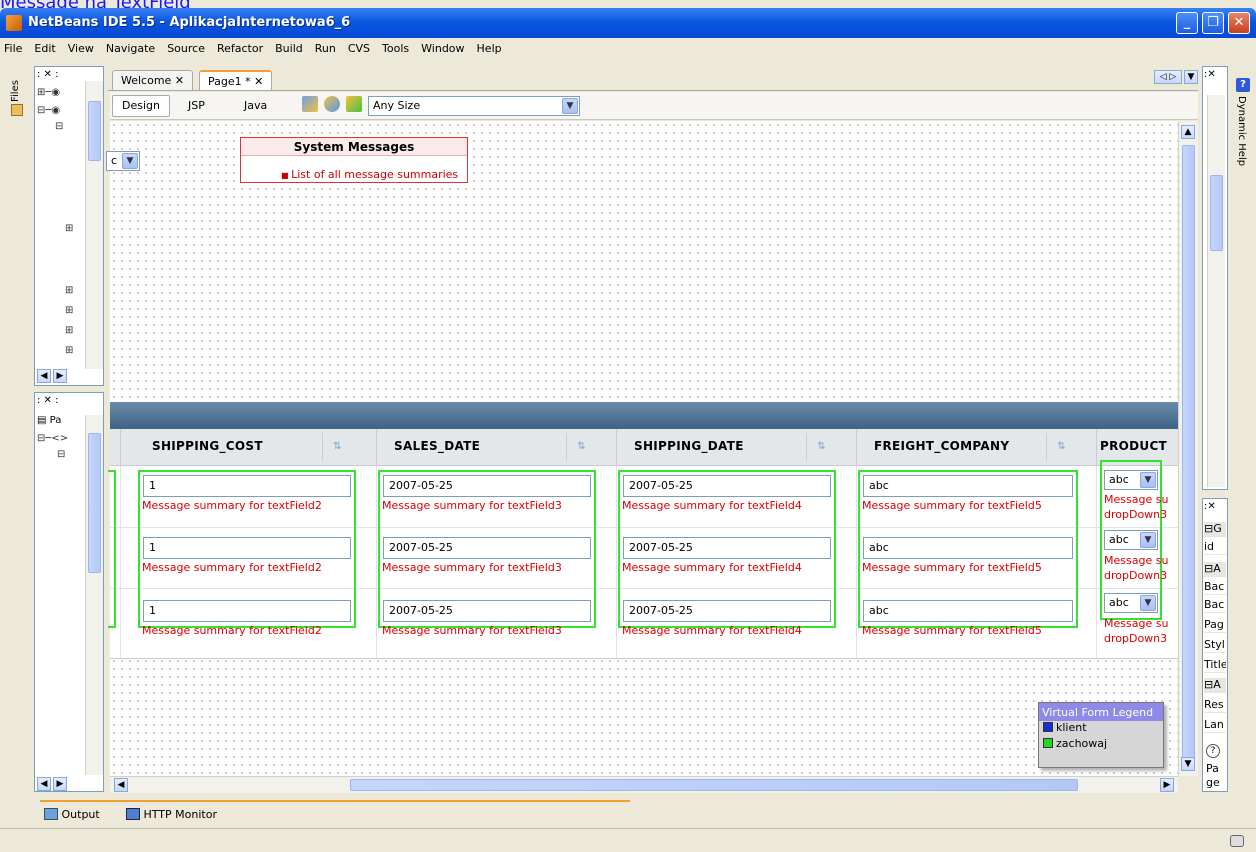  What do you see at coordinates (644, 415) in the screenshot?
I see `table-title-bar` at bounding box center [644, 415].